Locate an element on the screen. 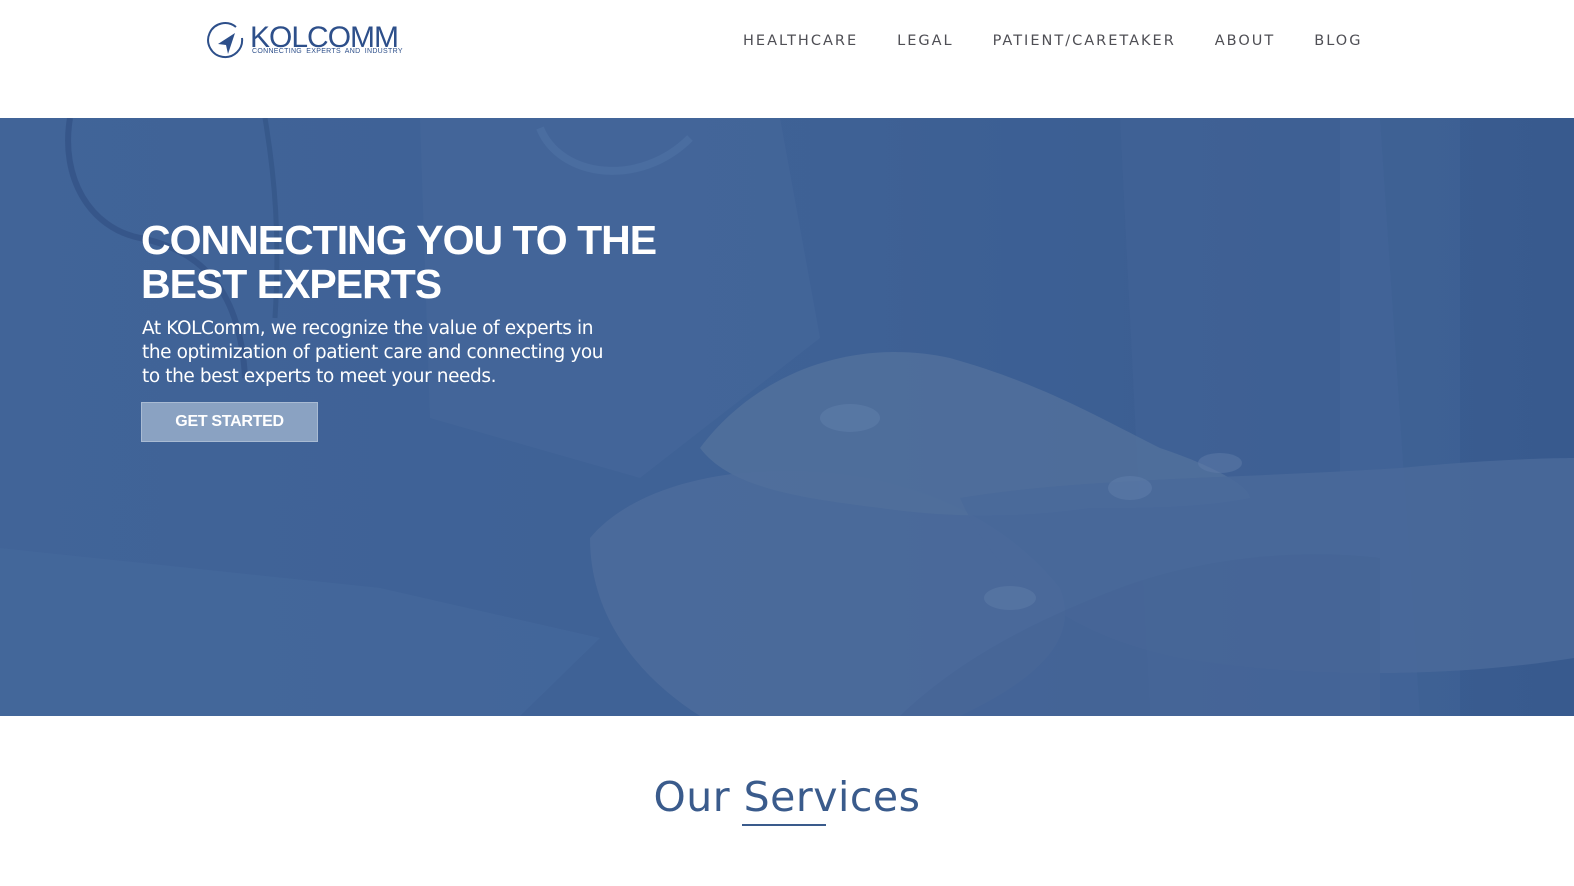  logo-tagline: CONNECTING EXPERTS AND INDUSTRY is located at coordinates (327, 51).